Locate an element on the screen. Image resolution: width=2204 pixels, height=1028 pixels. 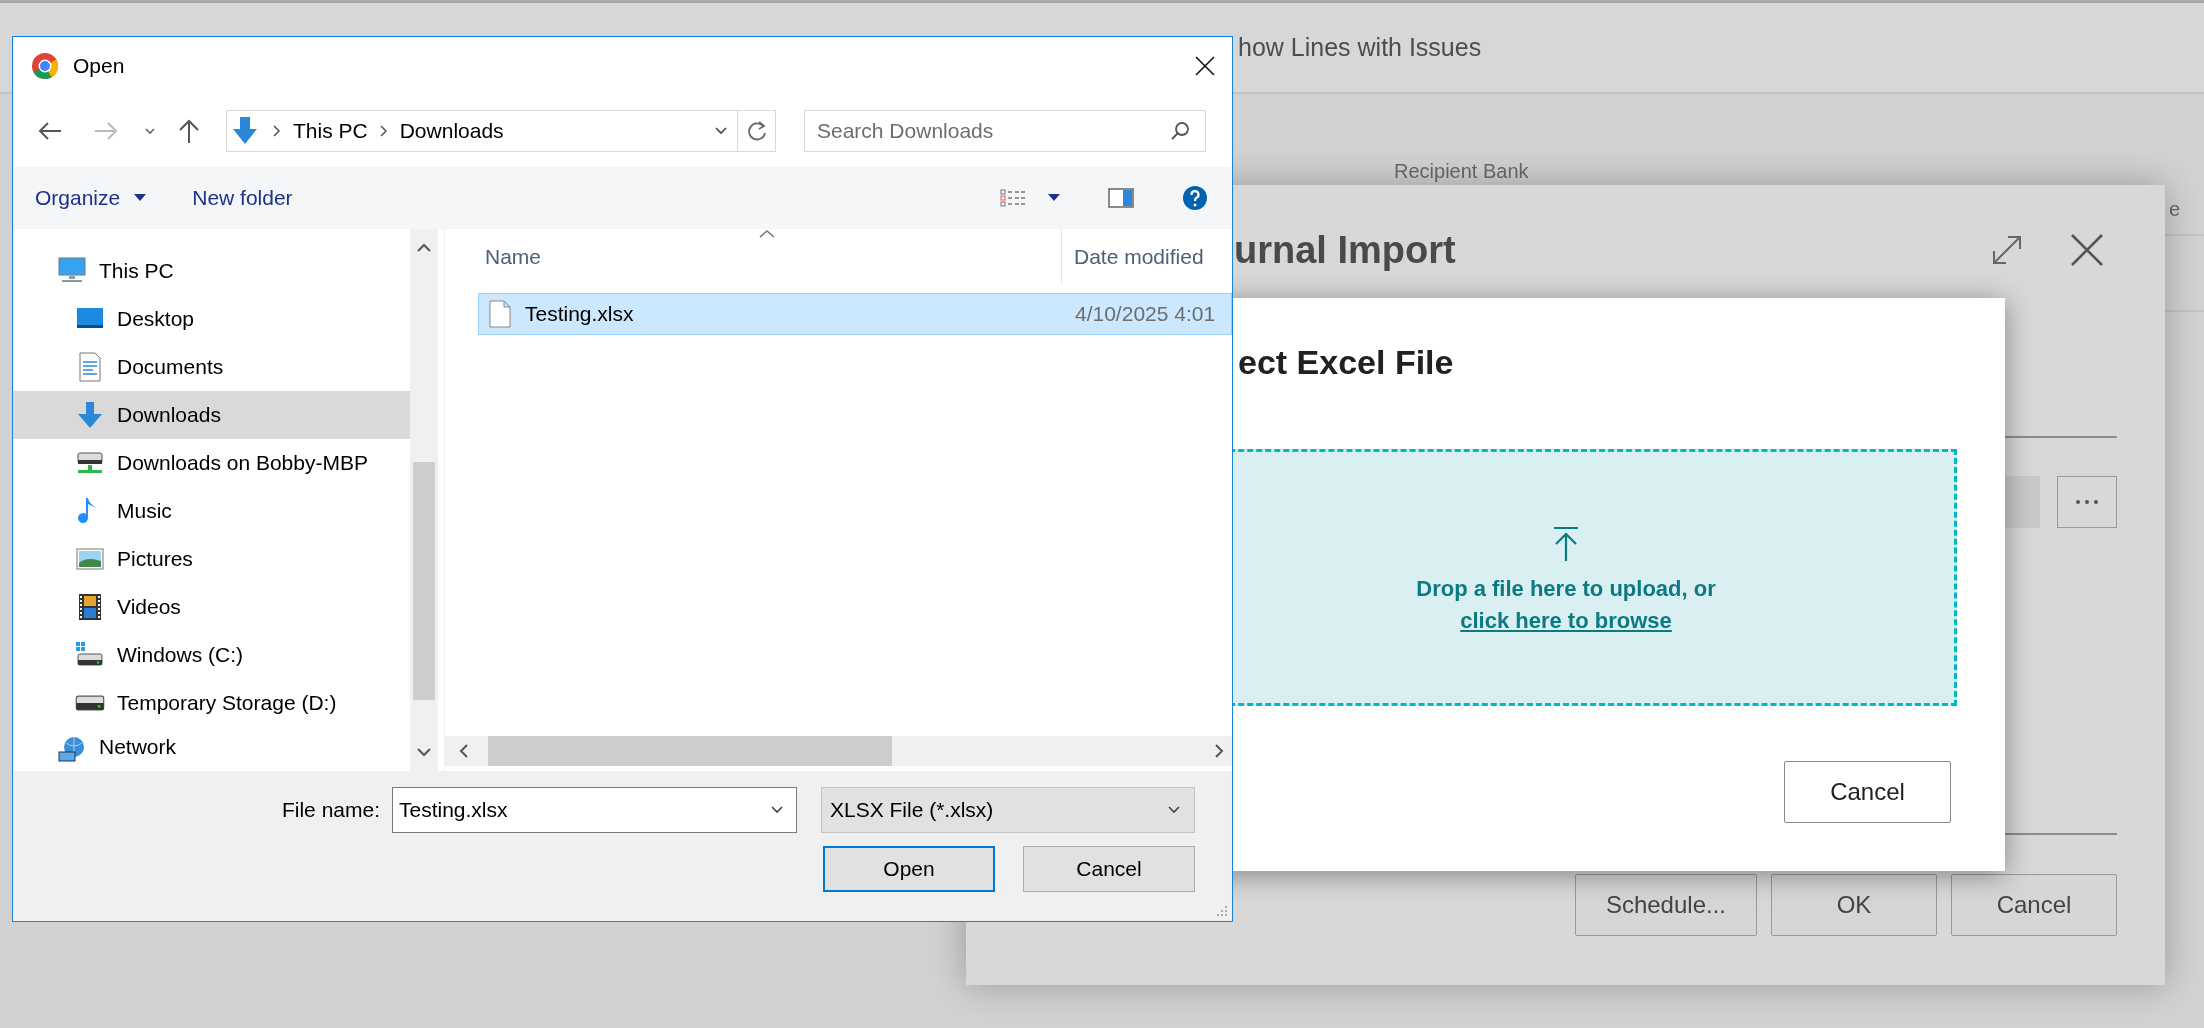
file-name-field: Testing.xlsx is located at coordinates (594, 810).